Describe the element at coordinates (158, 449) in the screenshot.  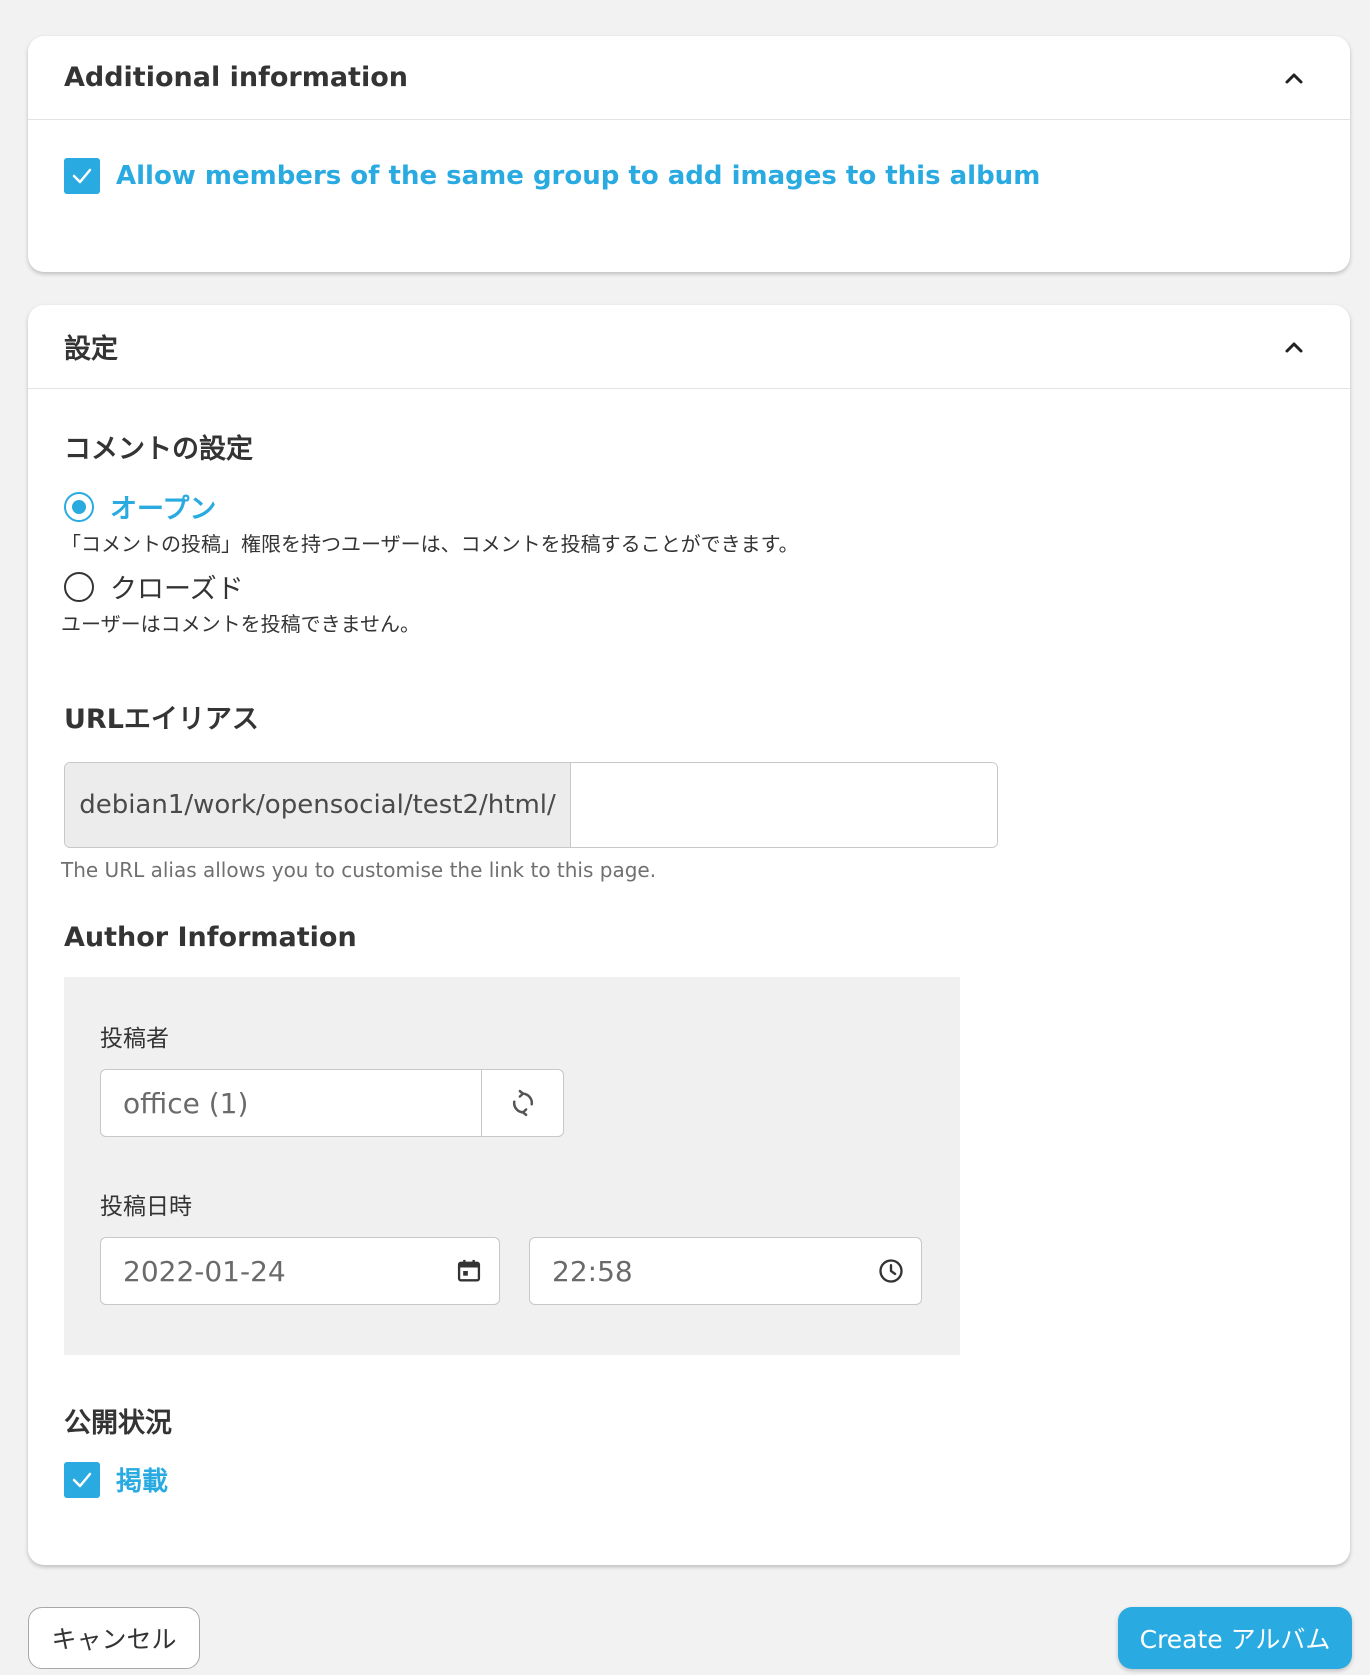
I see `comment-settings-title: コメントの設定` at that location.